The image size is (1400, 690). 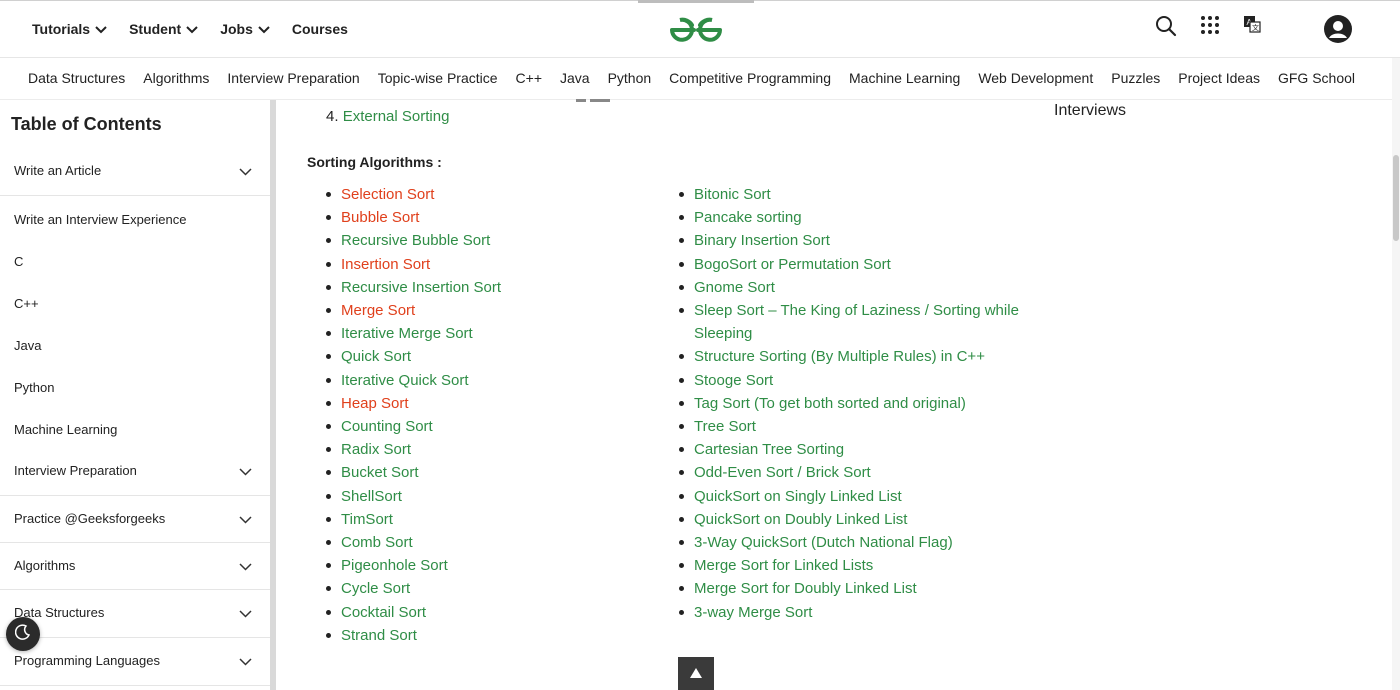 What do you see at coordinates (1035, 78) in the screenshot?
I see `catnav-item: Web Development` at bounding box center [1035, 78].